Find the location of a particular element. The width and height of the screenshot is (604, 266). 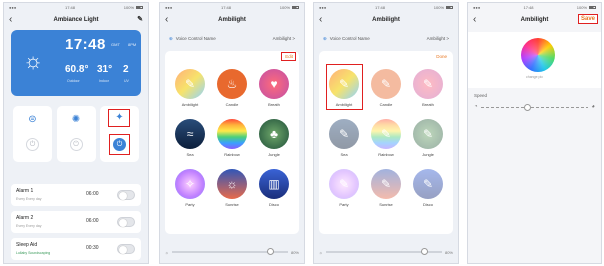

effect-candle: ✎ Candle is located at coordinates (386, 88).